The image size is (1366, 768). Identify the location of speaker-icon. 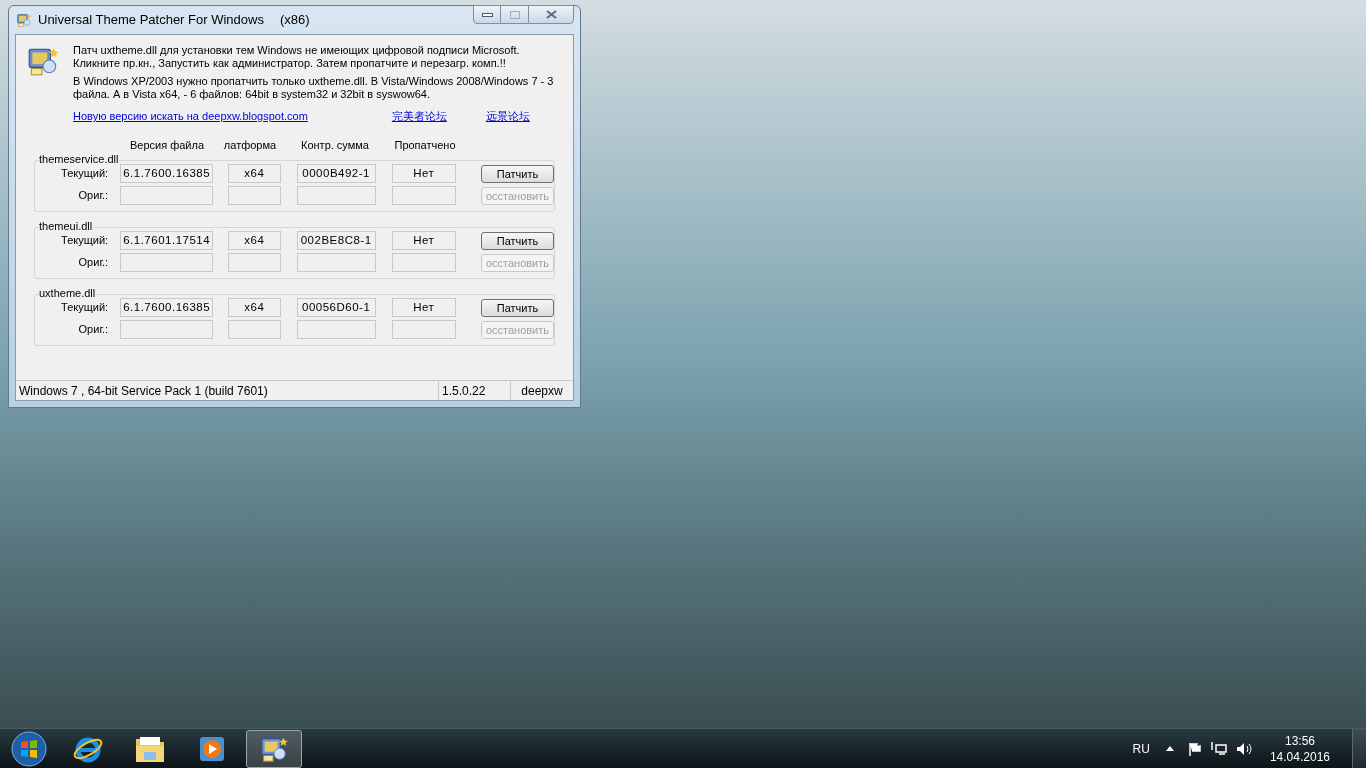
(1243, 748).